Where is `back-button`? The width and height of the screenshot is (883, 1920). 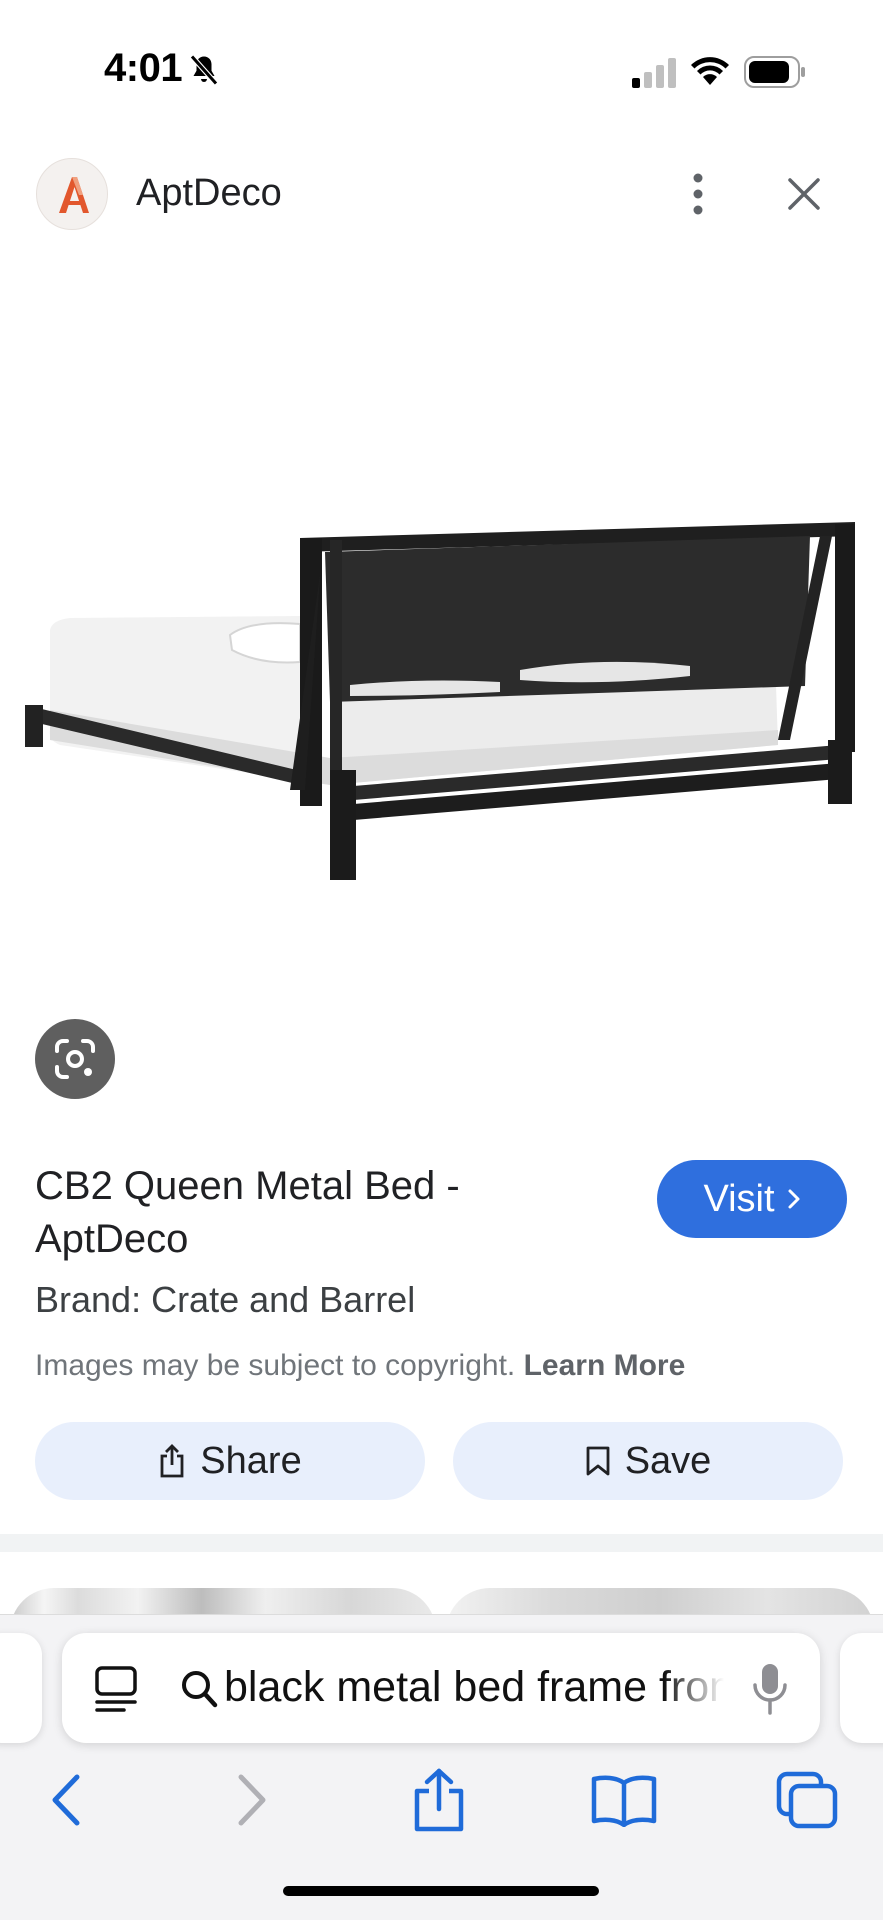
back-button is located at coordinates (66, 1800).